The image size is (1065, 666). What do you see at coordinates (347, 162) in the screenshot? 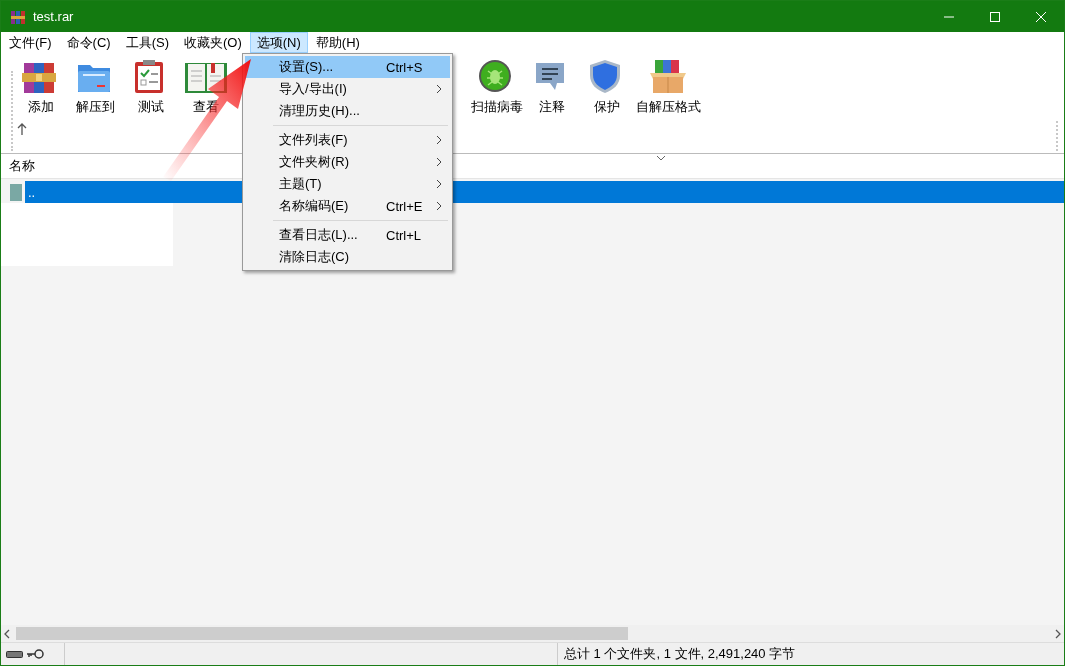
I see `menu-option: 文件夹树(R)` at bounding box center [347, 162].